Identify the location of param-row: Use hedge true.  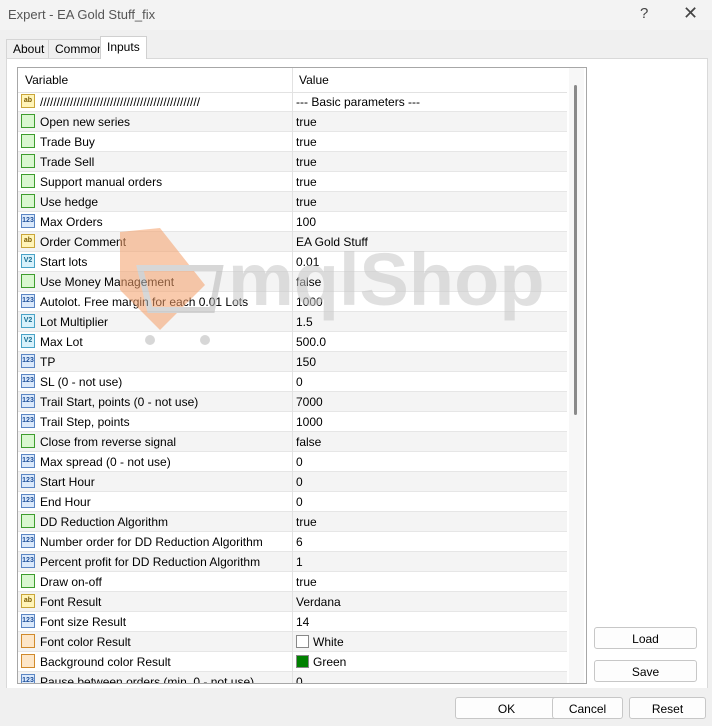
(292, 202).